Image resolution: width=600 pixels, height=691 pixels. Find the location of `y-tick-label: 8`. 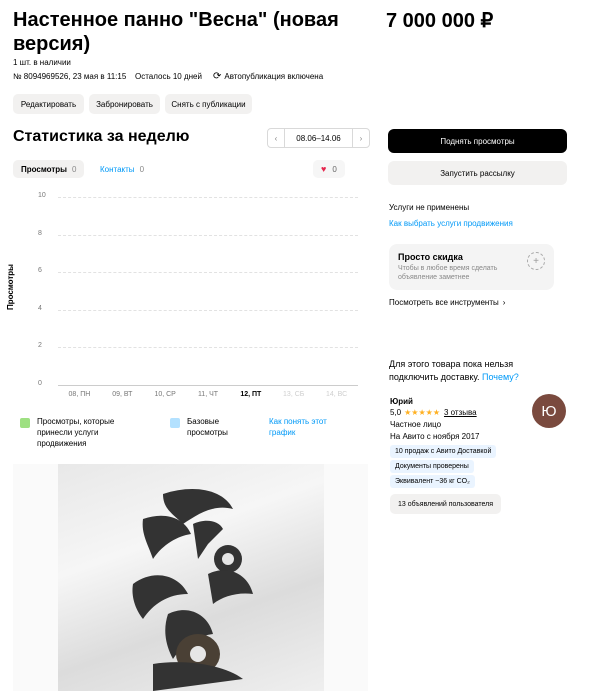

y-tick-label: 8 is located at coordinates (40, 233).